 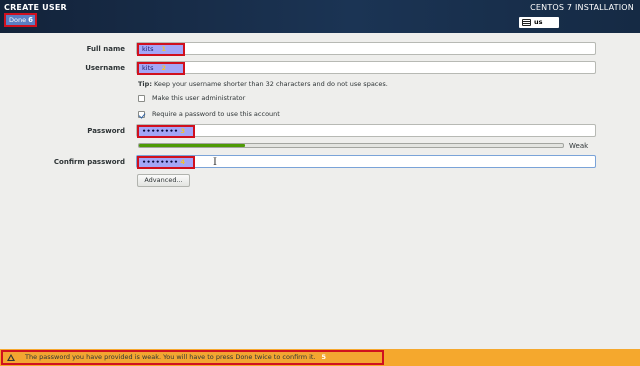 I want to click on username-marker: 2, so click(x=164, y=68).